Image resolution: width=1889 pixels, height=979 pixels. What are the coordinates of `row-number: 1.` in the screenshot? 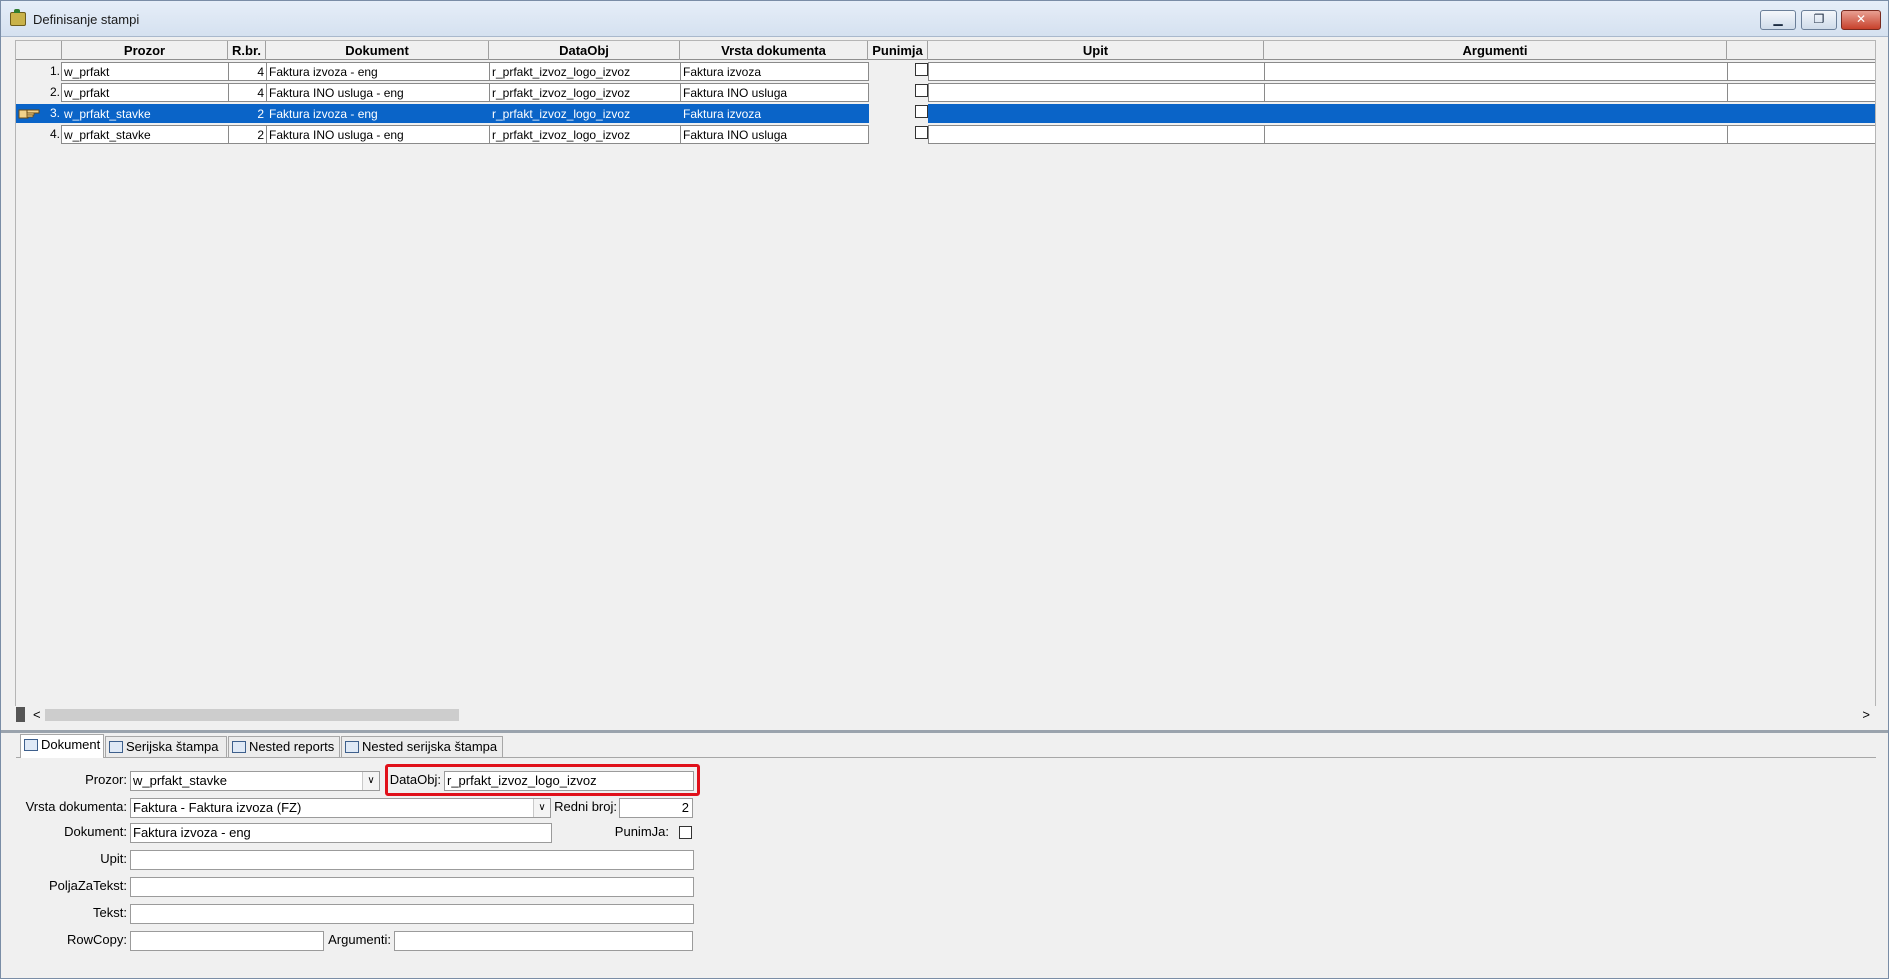 It's located at (38, 71).